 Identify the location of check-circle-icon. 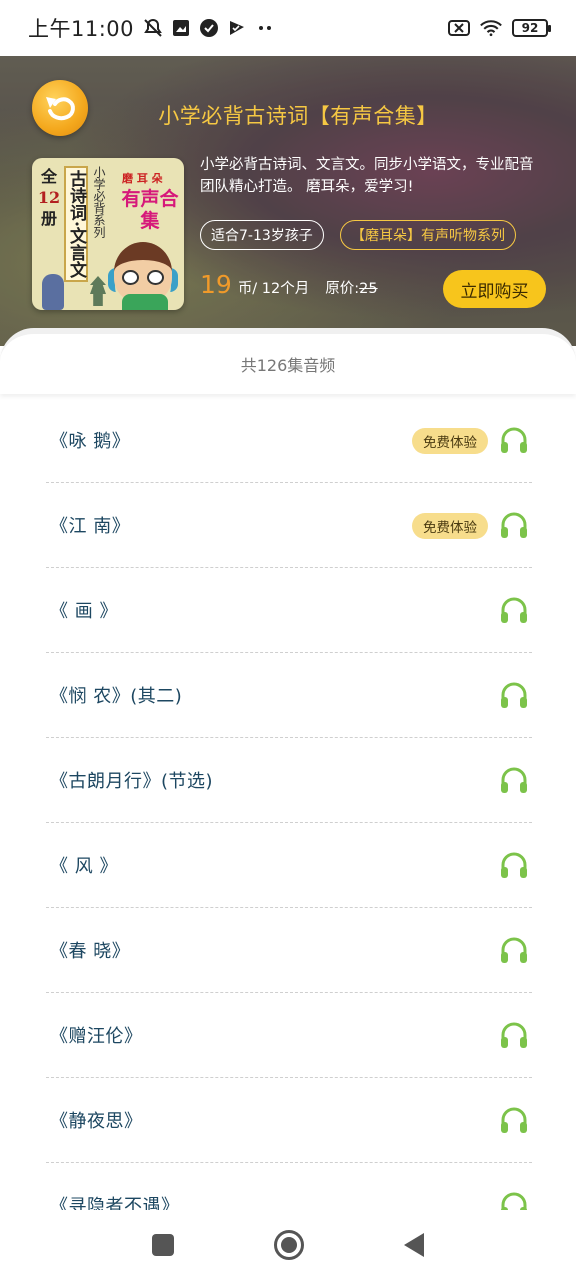
(209, 28).